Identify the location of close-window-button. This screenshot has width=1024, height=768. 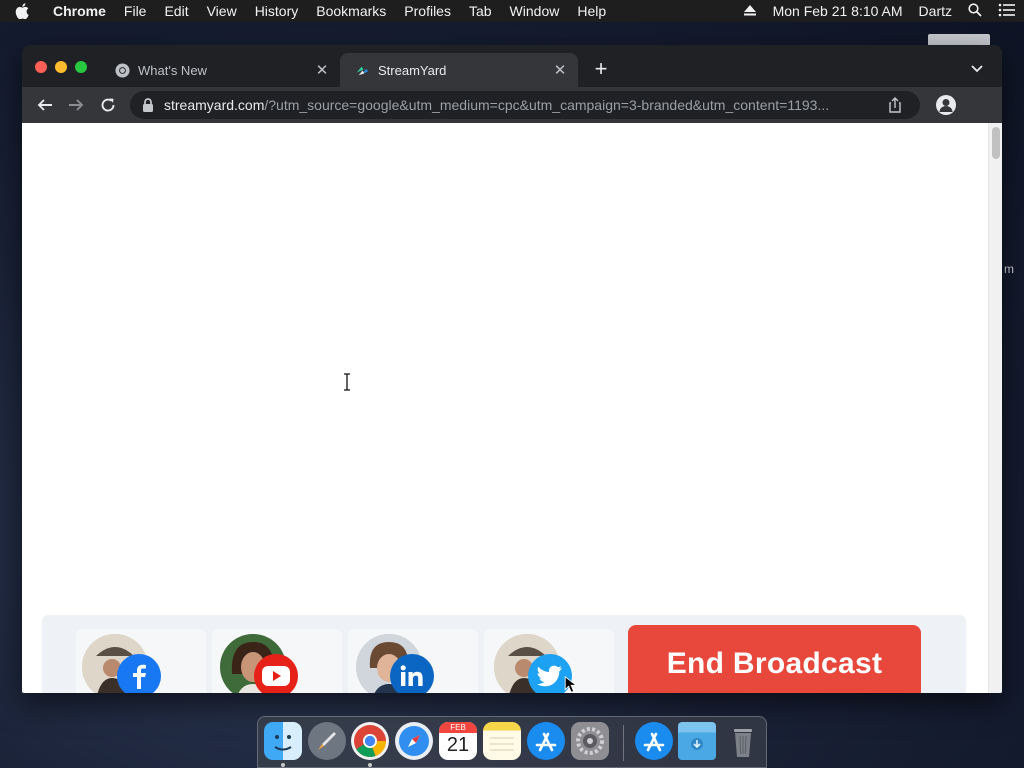
(41, 67).